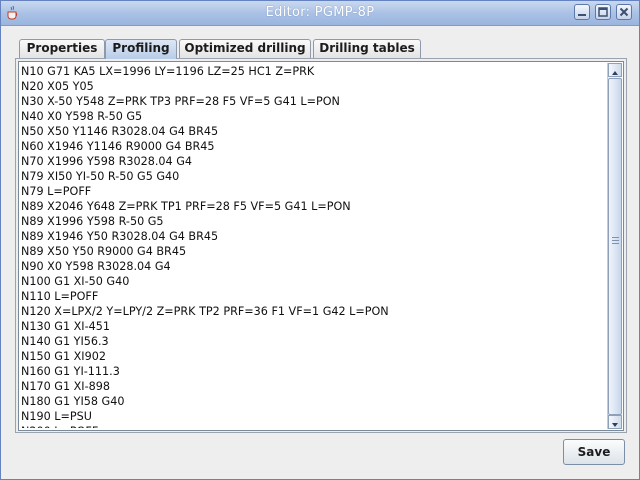 This screenshot has width=640, height=480. I want to click on maximize-icon, so click(603, 12).